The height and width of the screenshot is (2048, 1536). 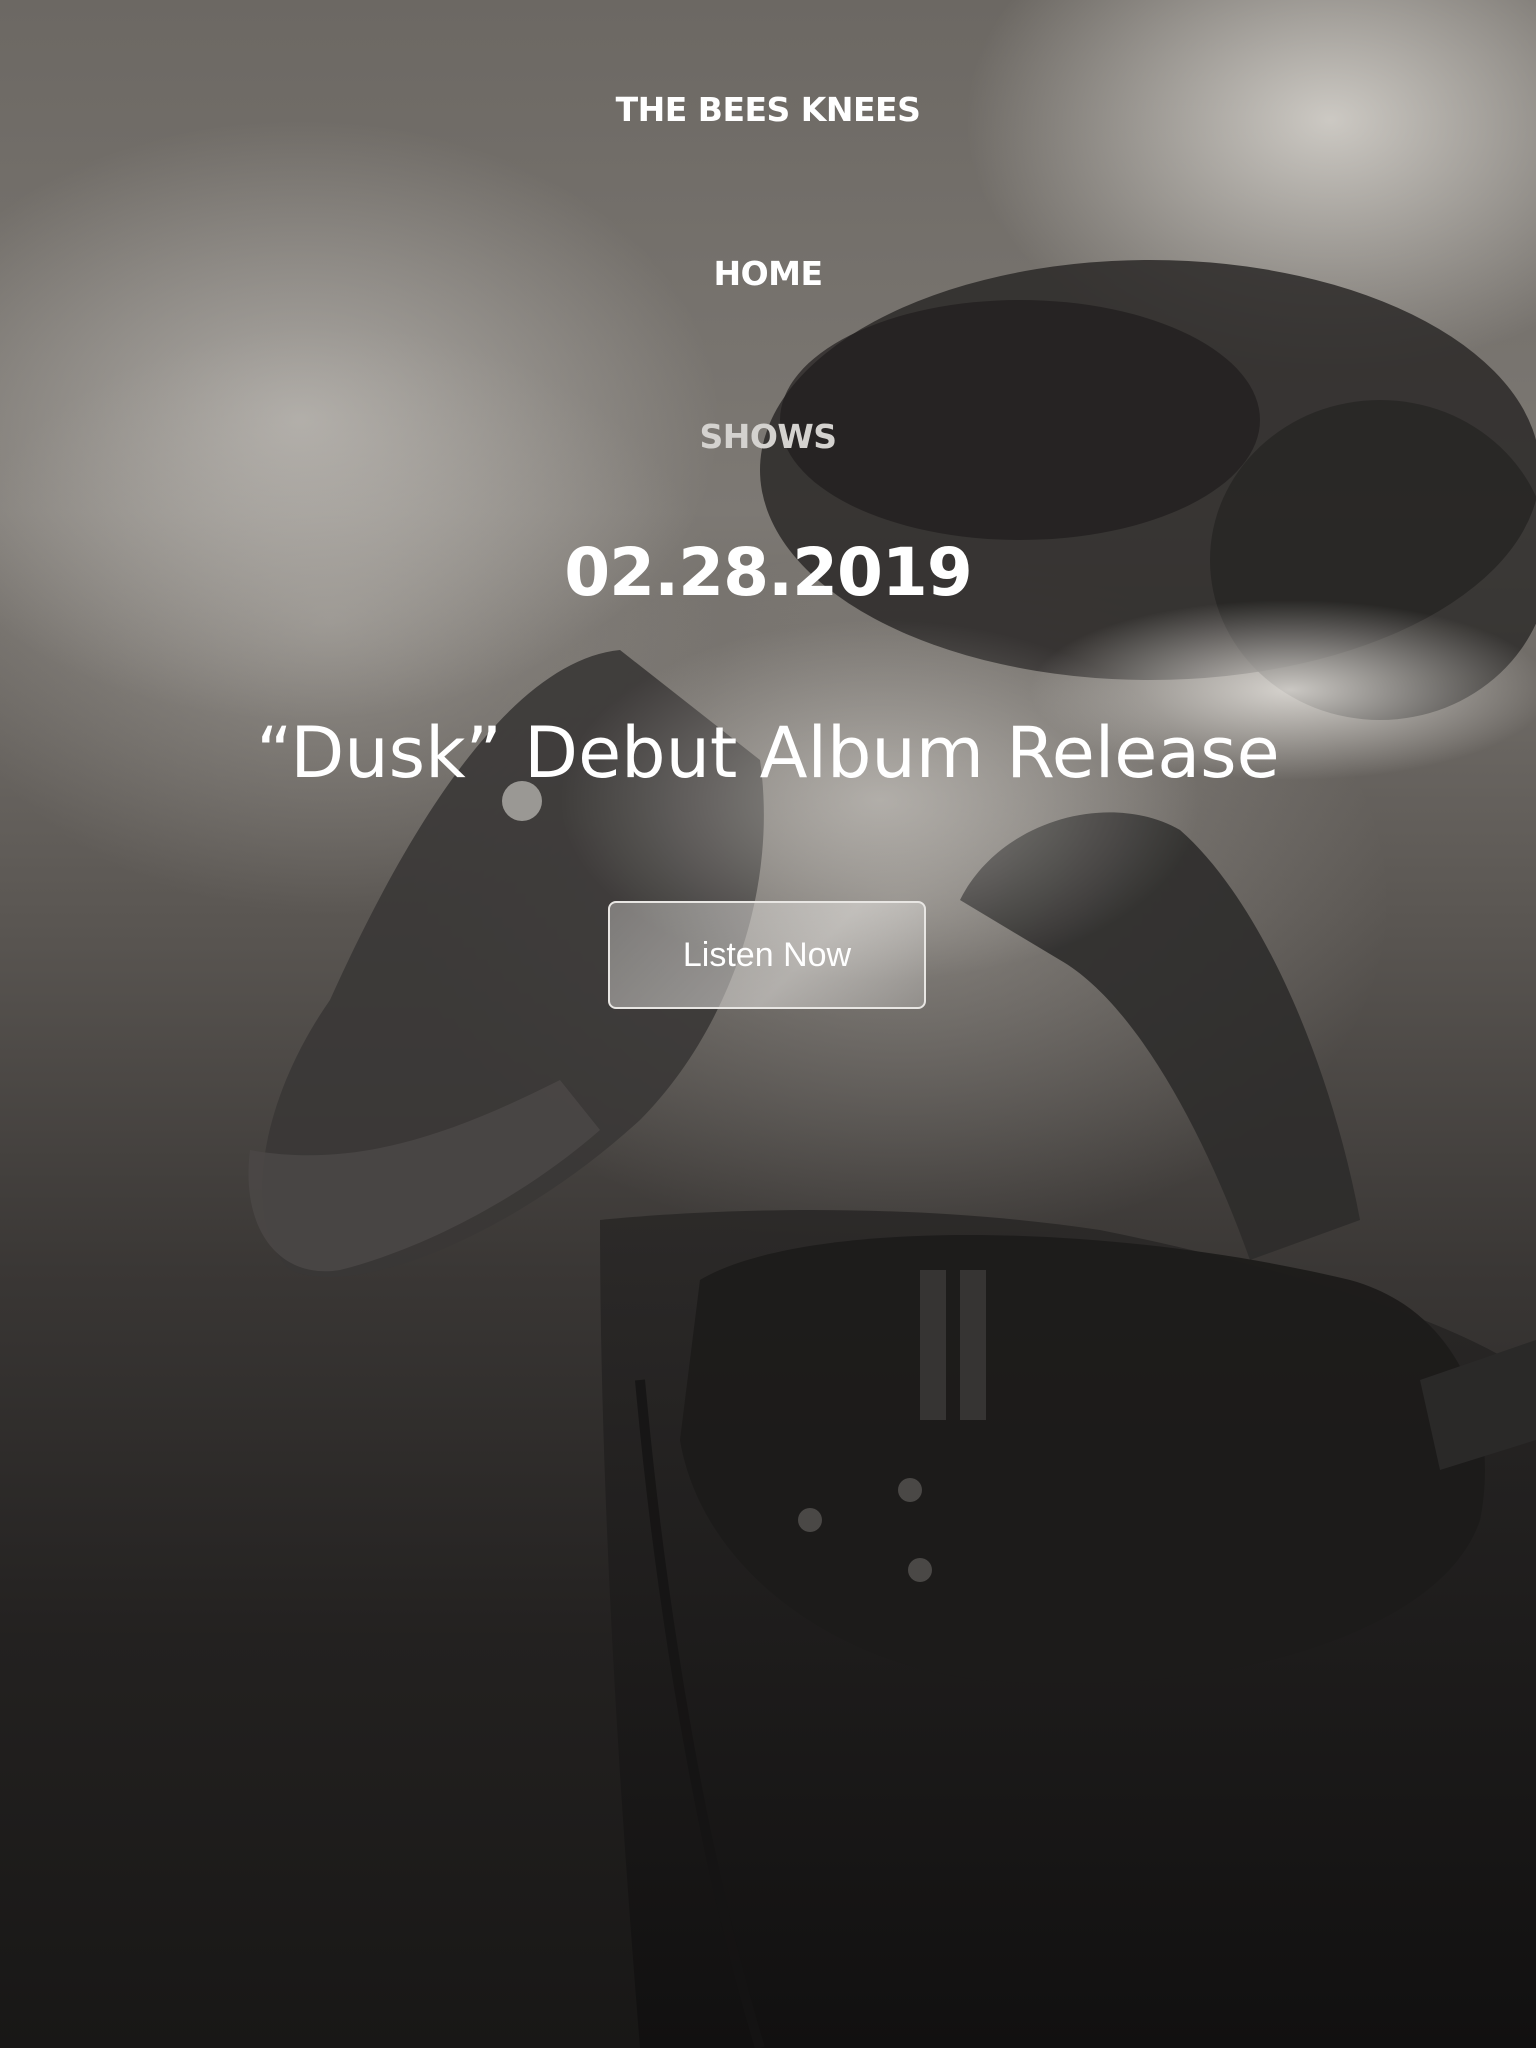 I want to click on nav-home-link: HOME, so click(x=768, y=273).